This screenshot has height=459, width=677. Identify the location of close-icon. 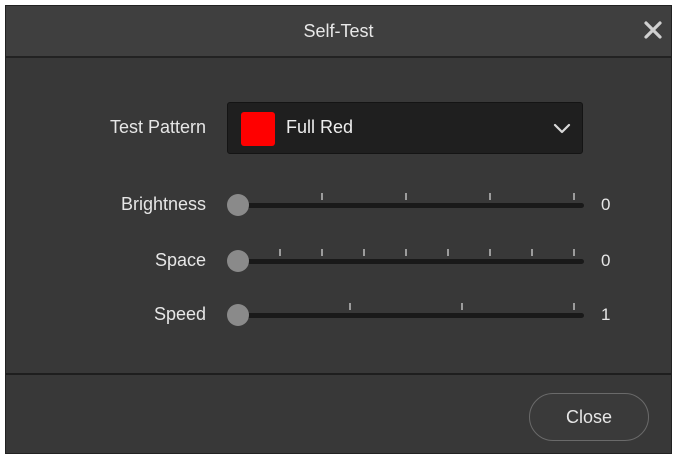
(653, 30).